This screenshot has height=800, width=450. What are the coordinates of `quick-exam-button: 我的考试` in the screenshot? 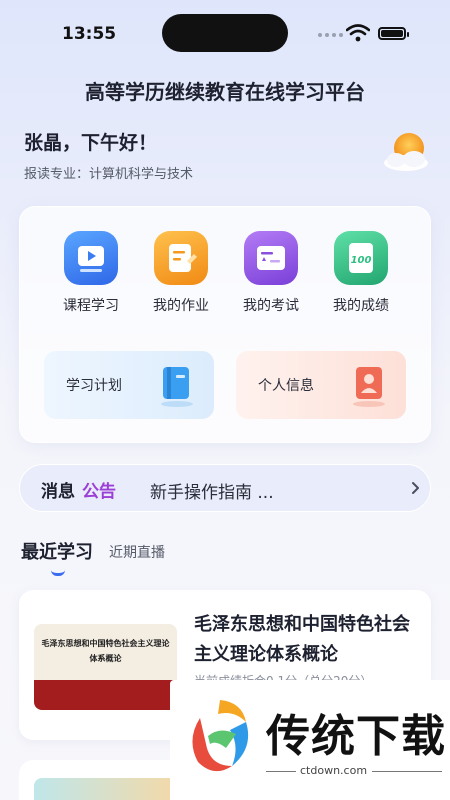 It's located at (271, 273).